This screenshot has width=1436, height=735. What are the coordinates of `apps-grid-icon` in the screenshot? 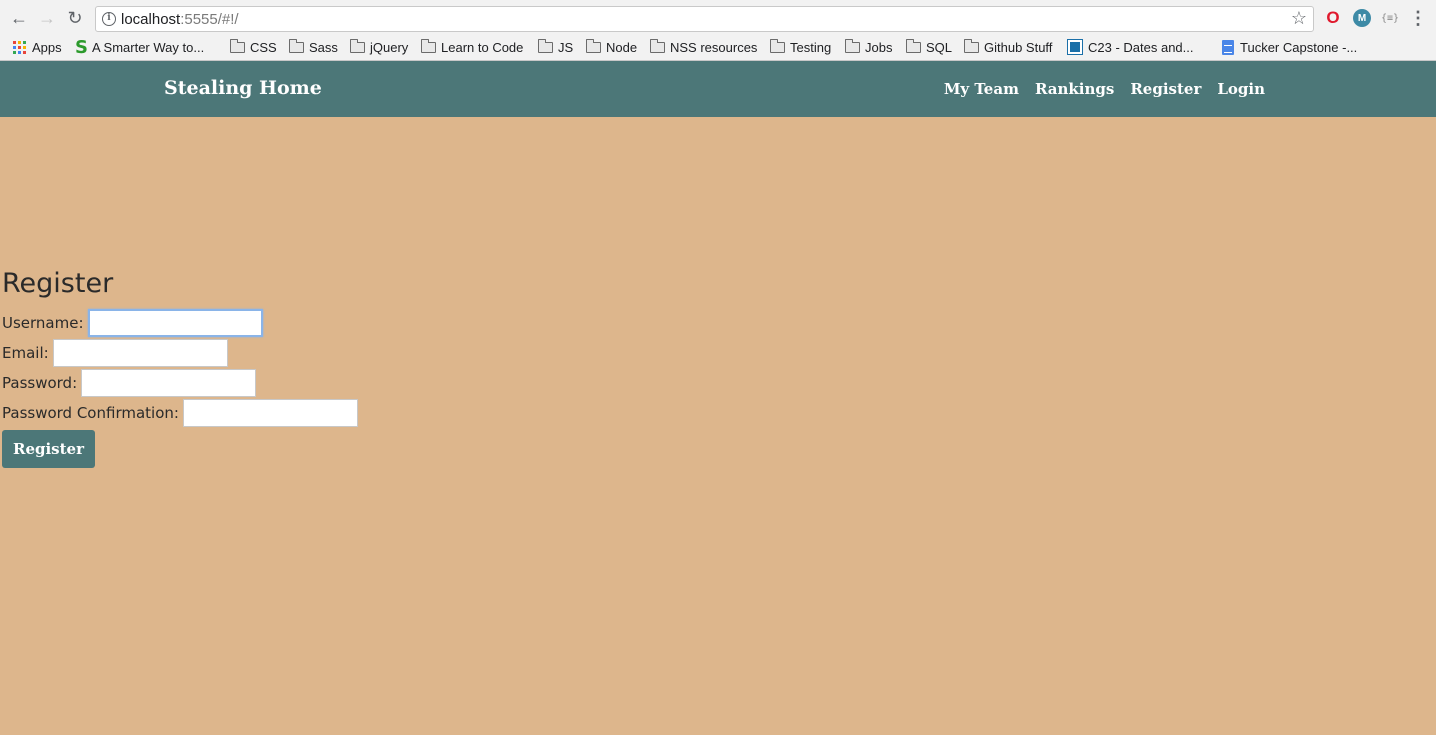 It's located at (19, 47).